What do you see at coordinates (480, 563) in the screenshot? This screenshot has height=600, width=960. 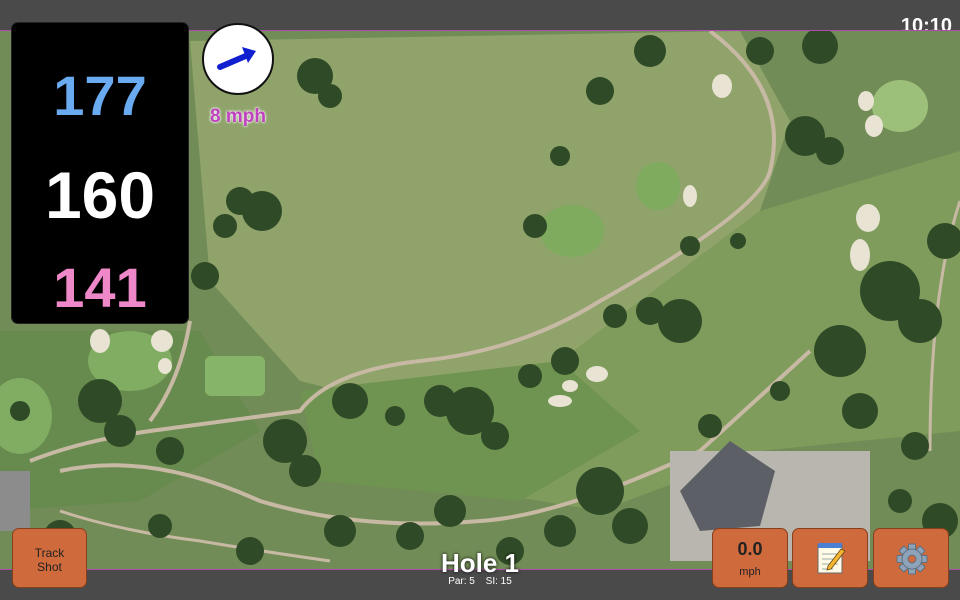 I see `hole-title: Hole 1` at bounding box center [480, 563].